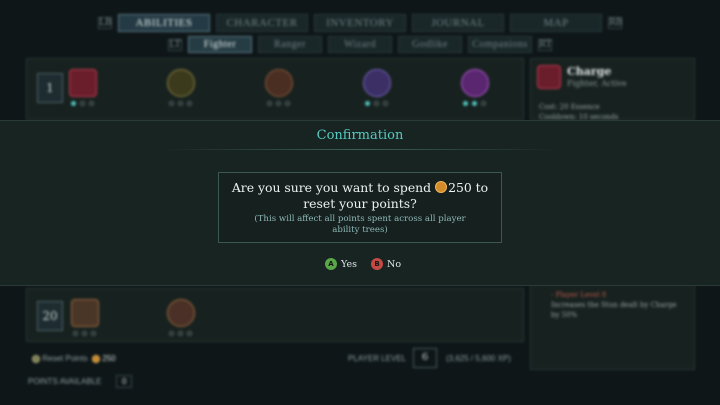  What do you see at coordinates (331, 264) in the screenshot?
I see `a-button-icon: A` at bounding box center [331, 264].